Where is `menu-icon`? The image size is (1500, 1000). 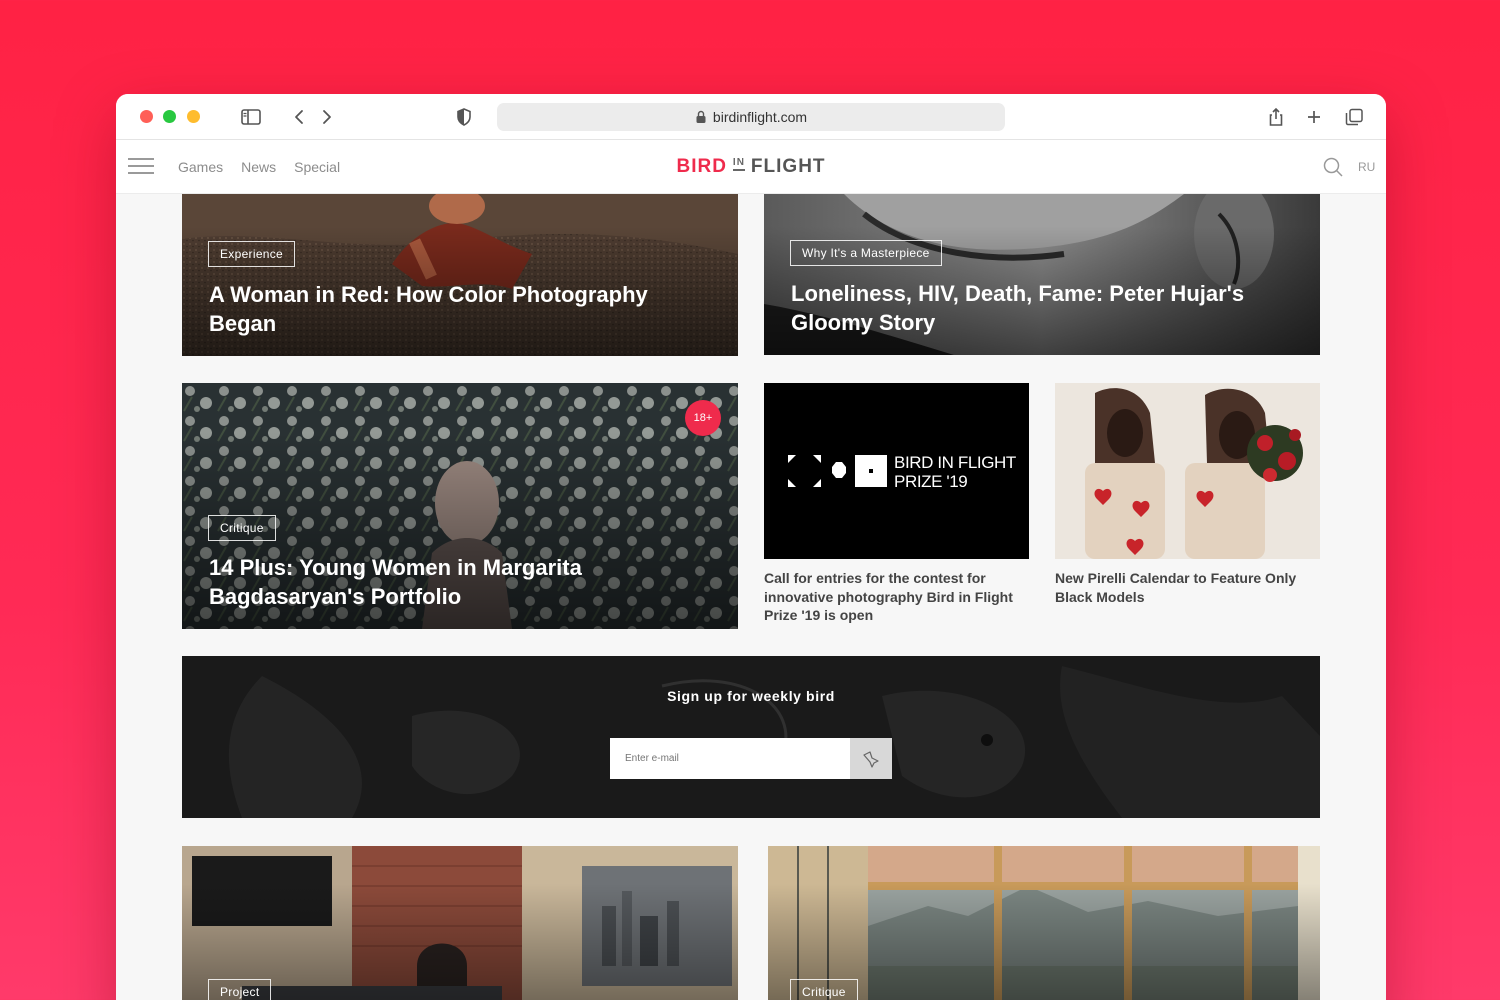
menu-icon is located at coordinates (141, 166).